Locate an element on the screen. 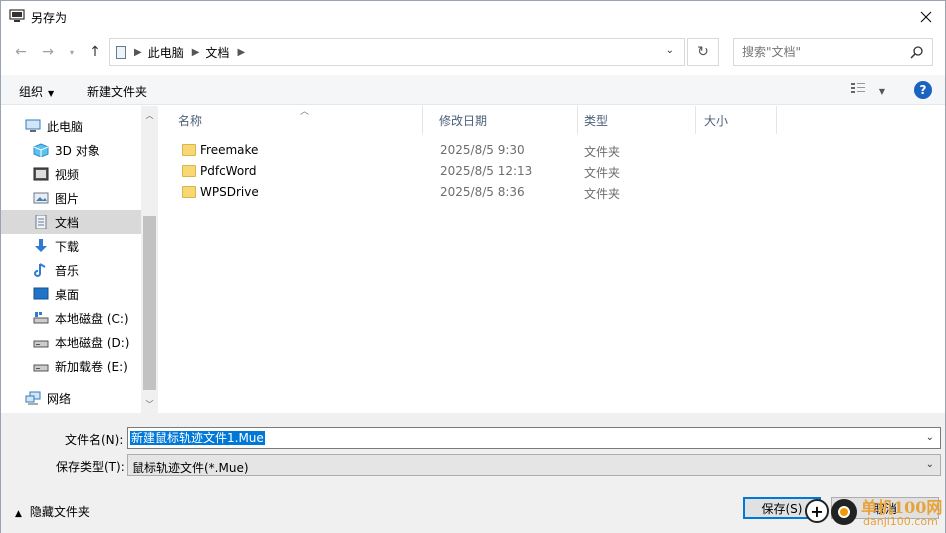 This screenshot has width=946, height=533. nav-item-label: 本地磁盘 (C:) is located at coordinates (92, 318).